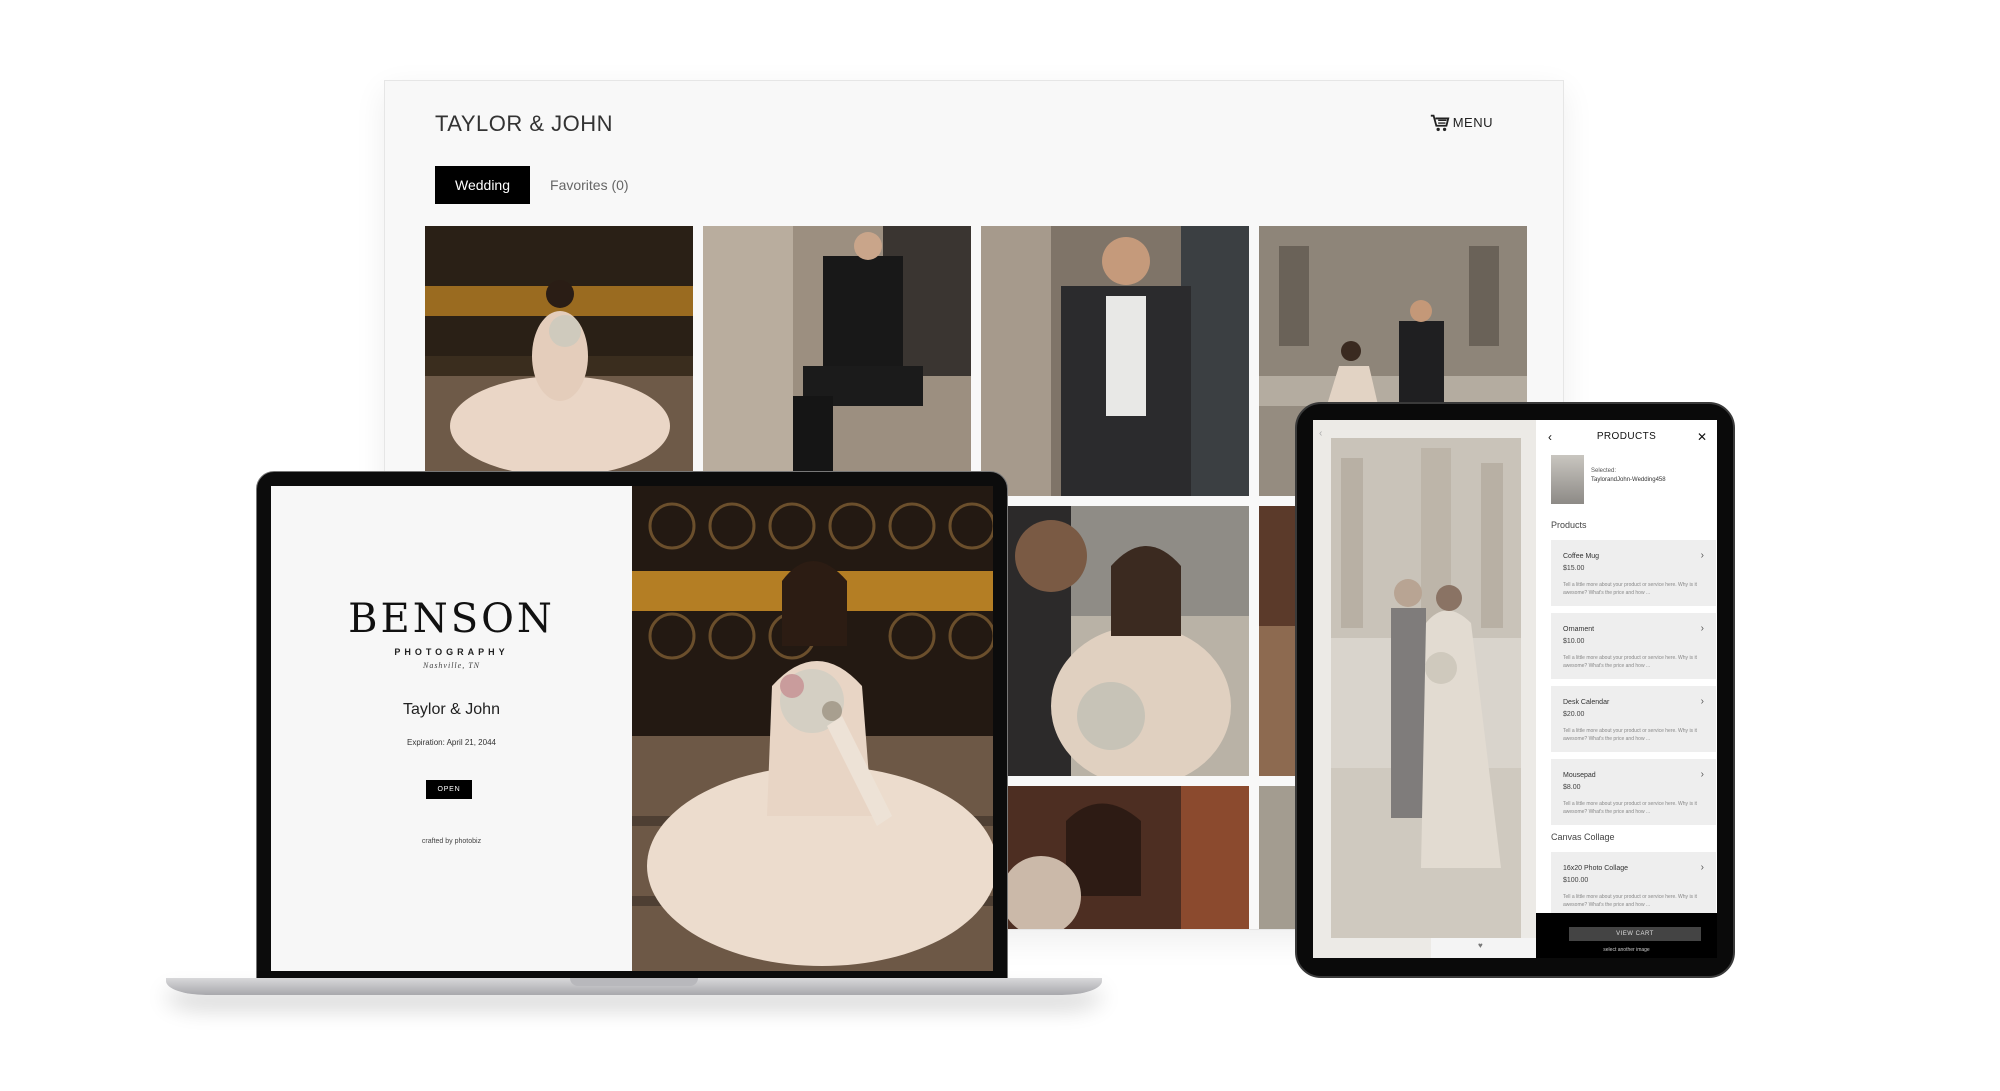 The image size is (2000, 1091). What do you see at coordinates (1574, 714) in the screenshot?
I see `product-price: $20.00` at bounding box center [1574, 714].